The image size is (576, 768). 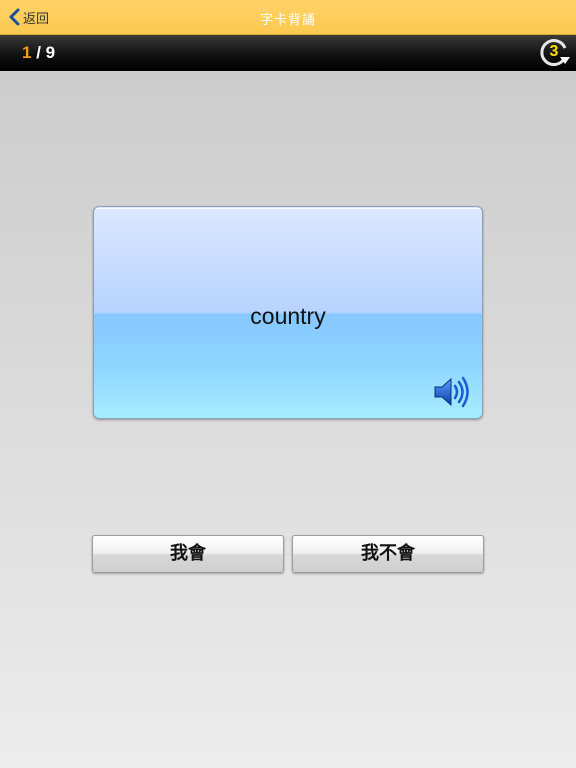 What do you see at coordinates (288, 316) in the screenshot?
I see `card-word: country` at bounding box center [288, 316].